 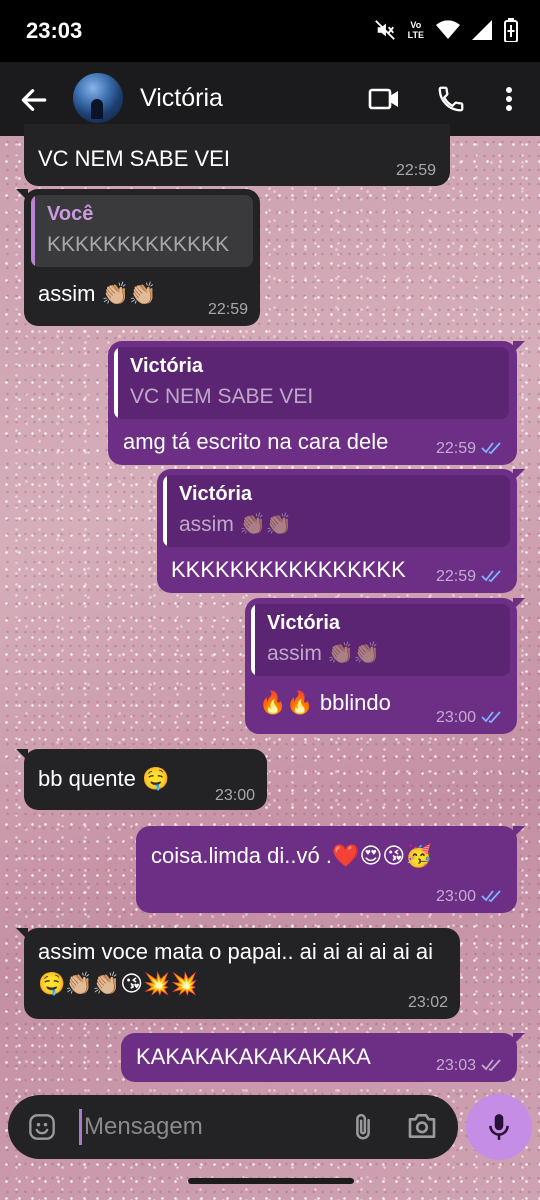 What do you see at coordinates (70, 214) in the screenshot?
I see `quote-author: Você` at bounding box center [70, 214].